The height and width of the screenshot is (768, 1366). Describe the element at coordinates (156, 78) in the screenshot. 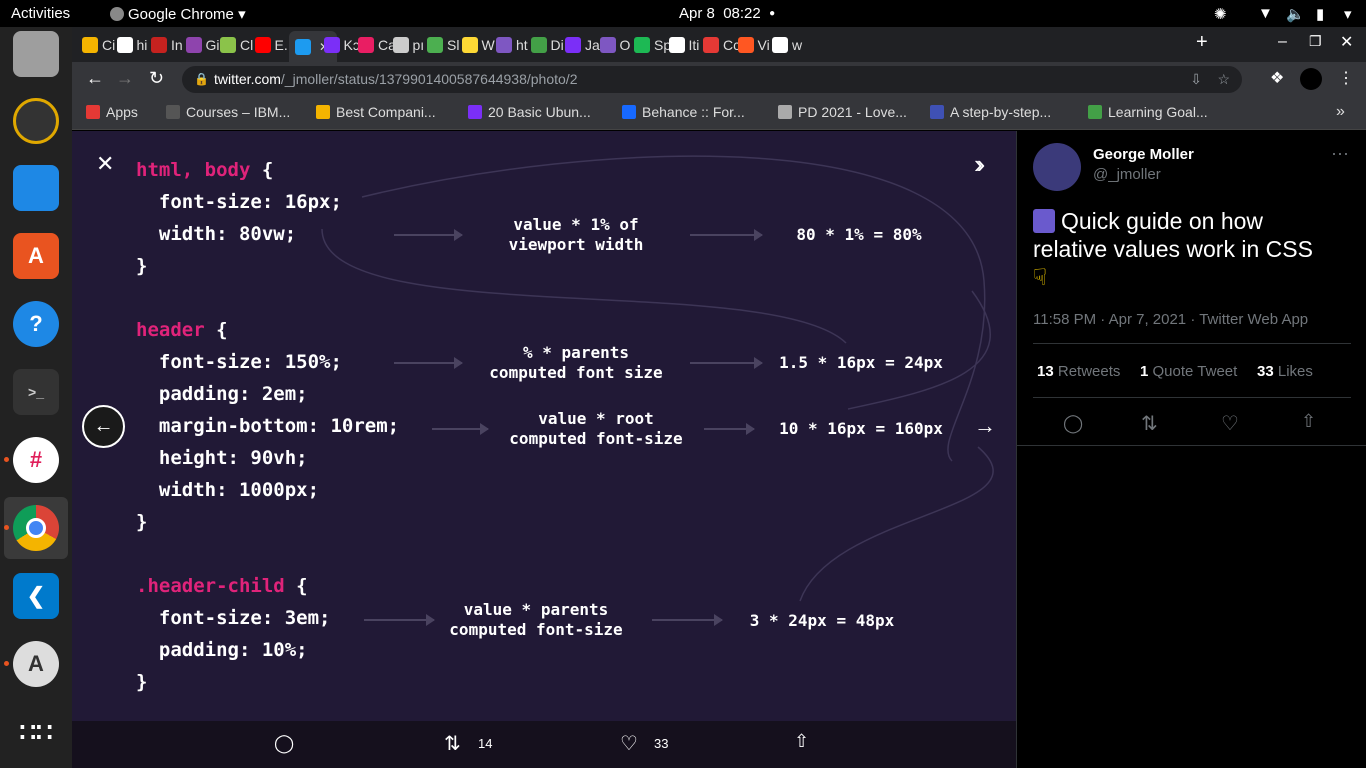

I see `reload-icon: ↻` at that location.